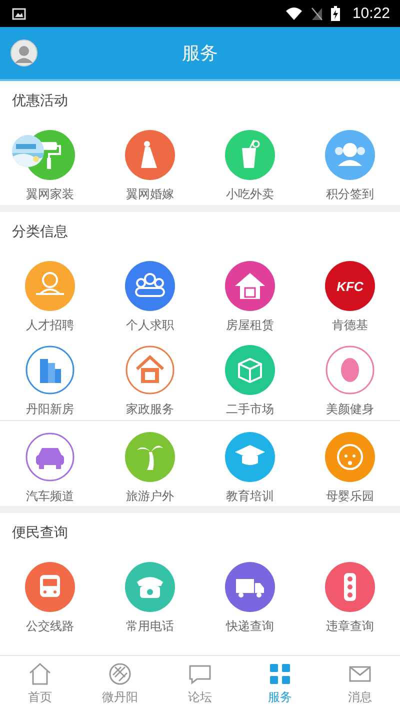  What do you see at coordinates (360, 684) in the screenshot?
I see `nav-tab: 消息` at bounding box center [360, 684].